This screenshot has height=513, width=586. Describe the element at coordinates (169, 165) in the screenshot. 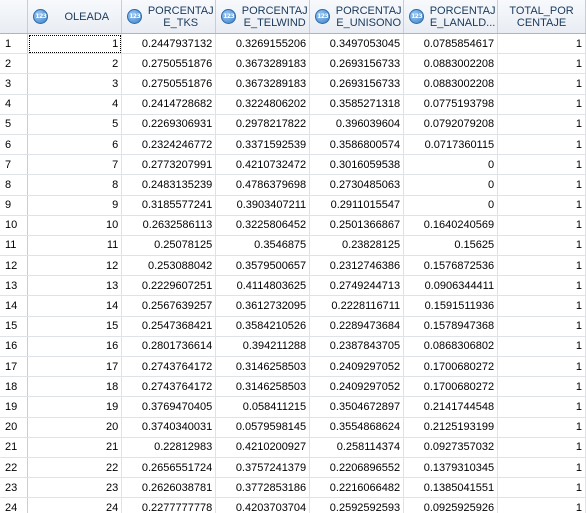

I see `cell-tks: 0.2773207991` at that location.